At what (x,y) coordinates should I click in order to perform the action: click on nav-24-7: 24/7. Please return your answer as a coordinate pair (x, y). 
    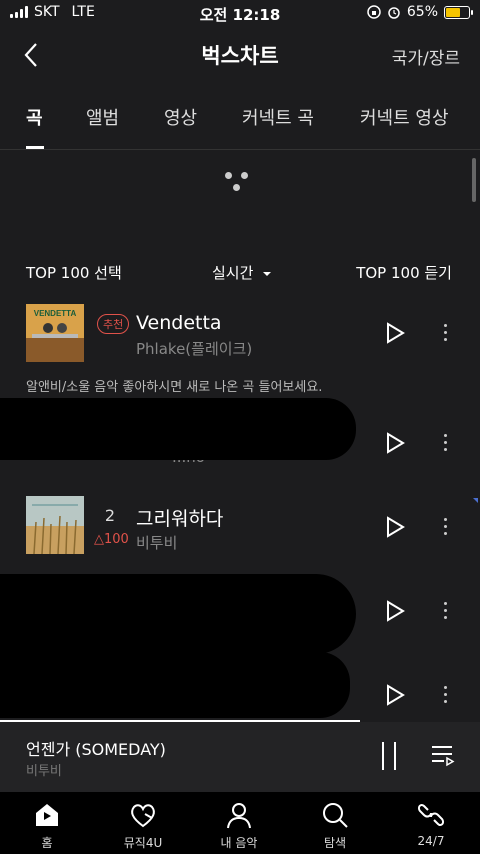
    Looking at the image, I should click on (431, 823).